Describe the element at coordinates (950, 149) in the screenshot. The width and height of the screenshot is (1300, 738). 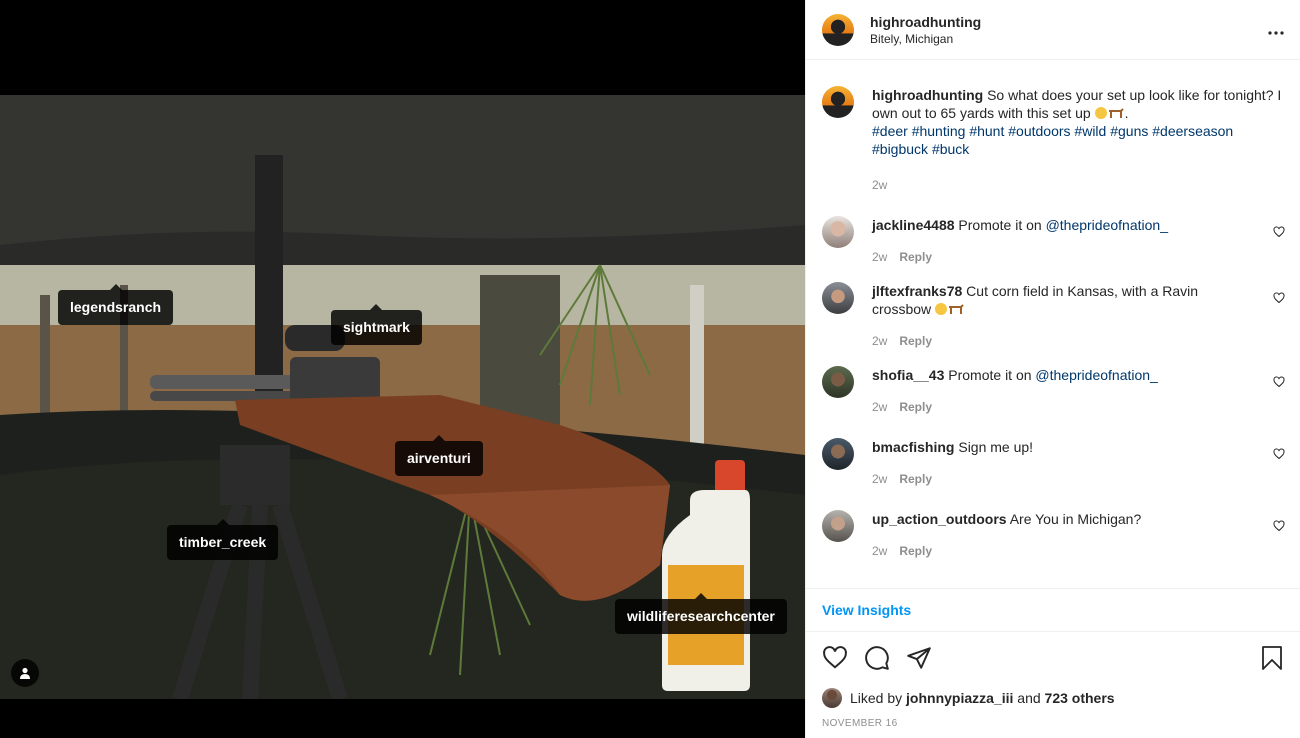
I see `hashtag-buck: #buck` at that location.